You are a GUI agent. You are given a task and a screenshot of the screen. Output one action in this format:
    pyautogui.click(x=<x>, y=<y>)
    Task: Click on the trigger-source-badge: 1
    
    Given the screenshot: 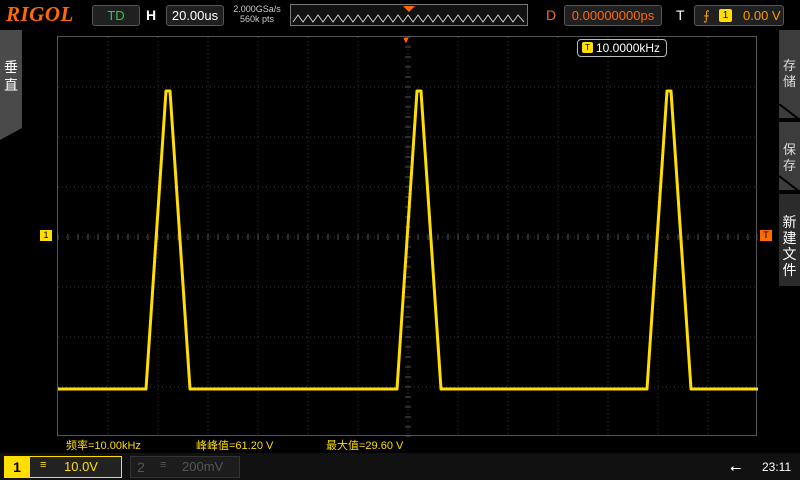 What is the action you would take?
    pyautogui.click(x=725, y=15)
    